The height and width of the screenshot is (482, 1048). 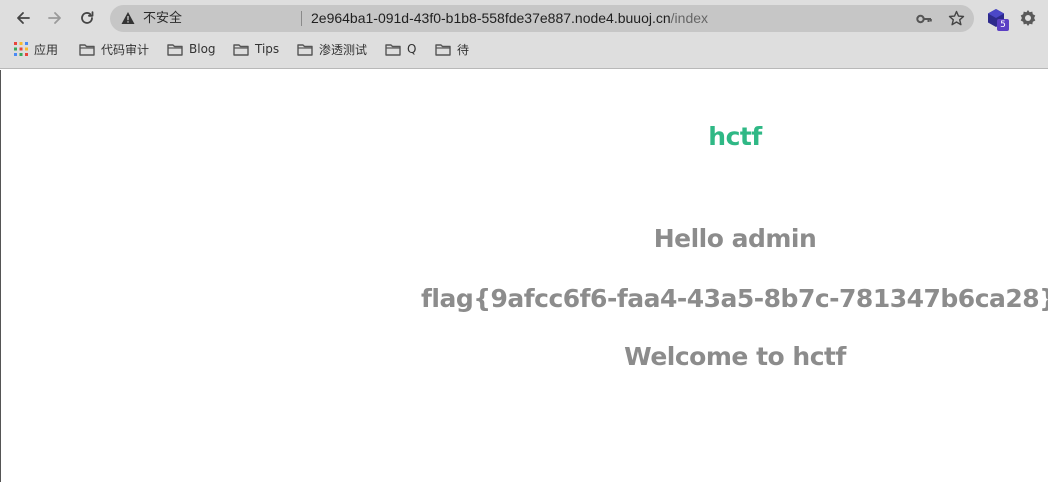 I want to click on bookmark-label: 代码审计, so click(x=125, y=49).